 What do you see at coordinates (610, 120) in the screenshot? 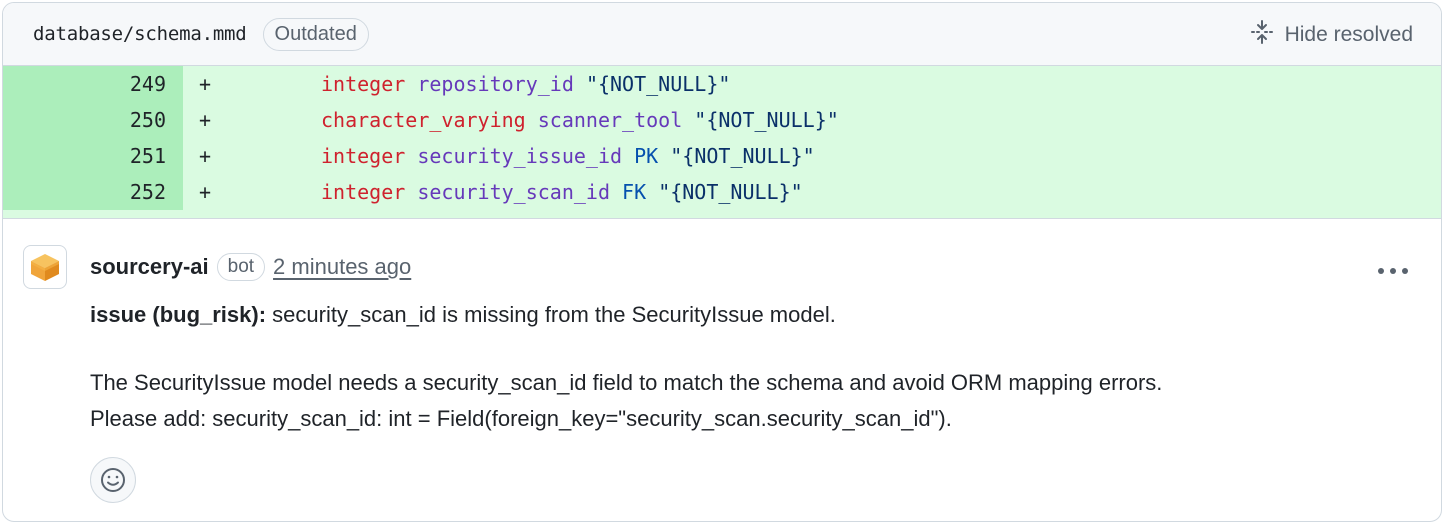
I see `column-name: scanner_tool` at bounding box center [610, 120].